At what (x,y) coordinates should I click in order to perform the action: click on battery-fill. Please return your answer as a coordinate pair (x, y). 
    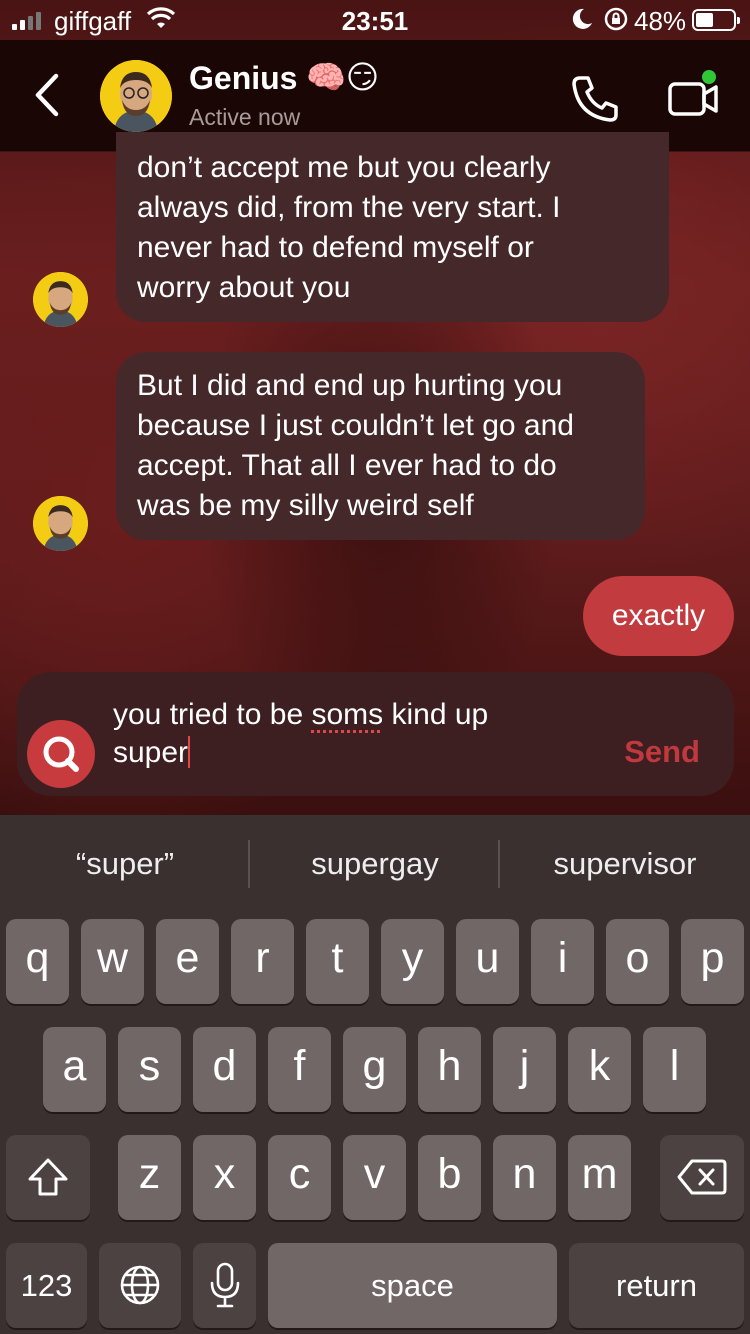
    Looking at the image, I should click on (704, 20).